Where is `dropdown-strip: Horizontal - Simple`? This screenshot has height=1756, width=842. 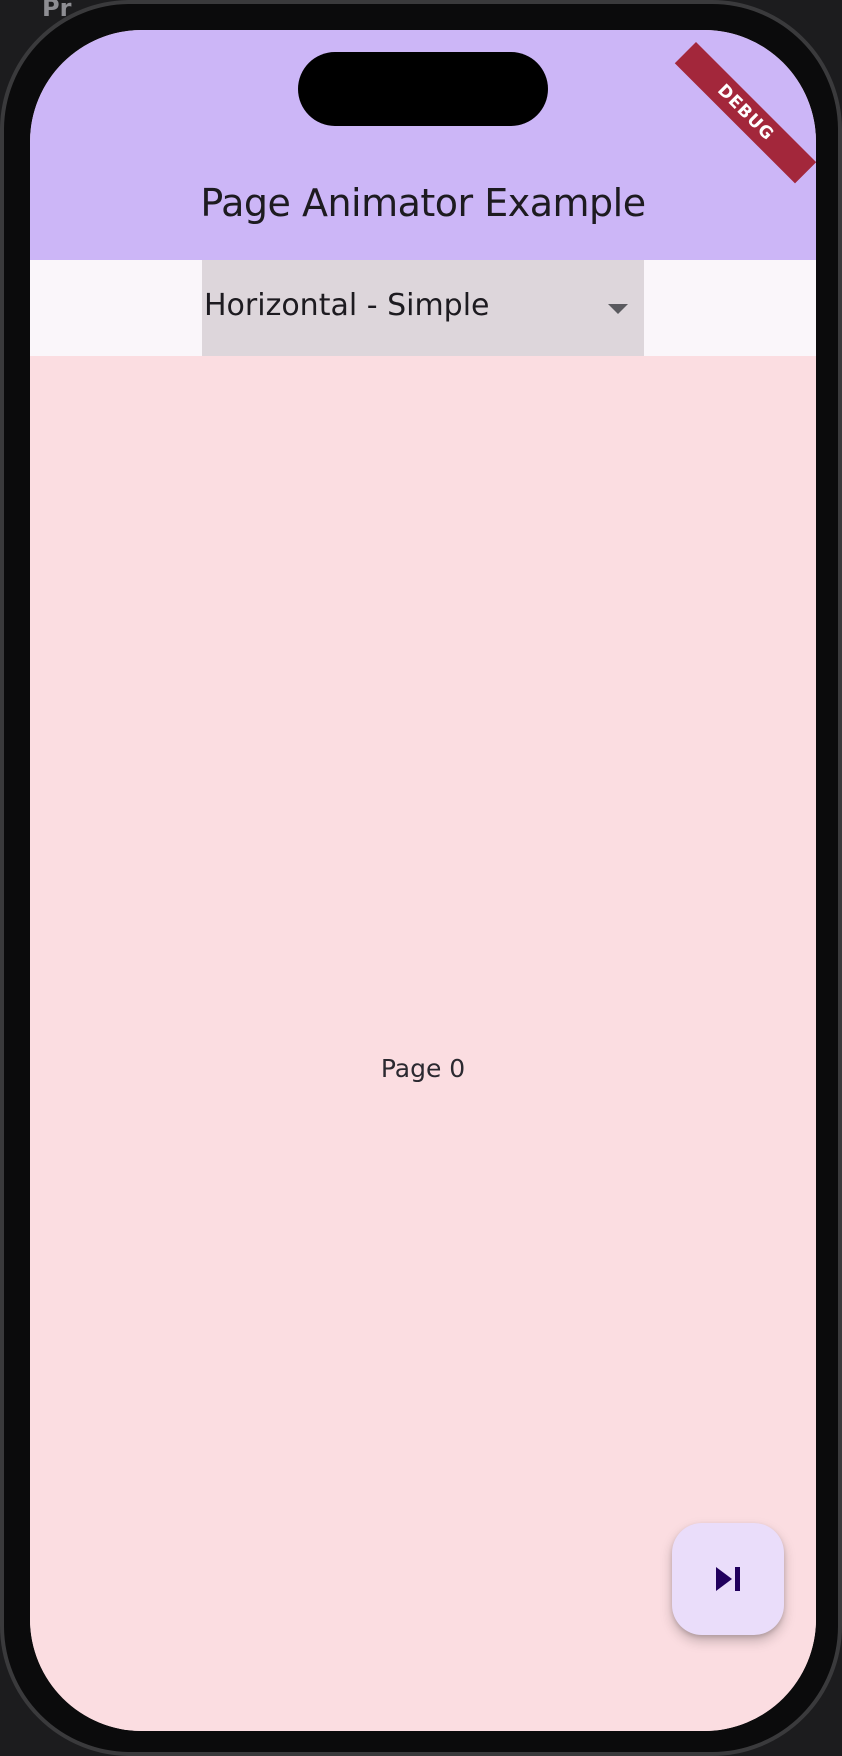
dropdown-strip: Horizontal - Simple is located at coordinates (423, 308).